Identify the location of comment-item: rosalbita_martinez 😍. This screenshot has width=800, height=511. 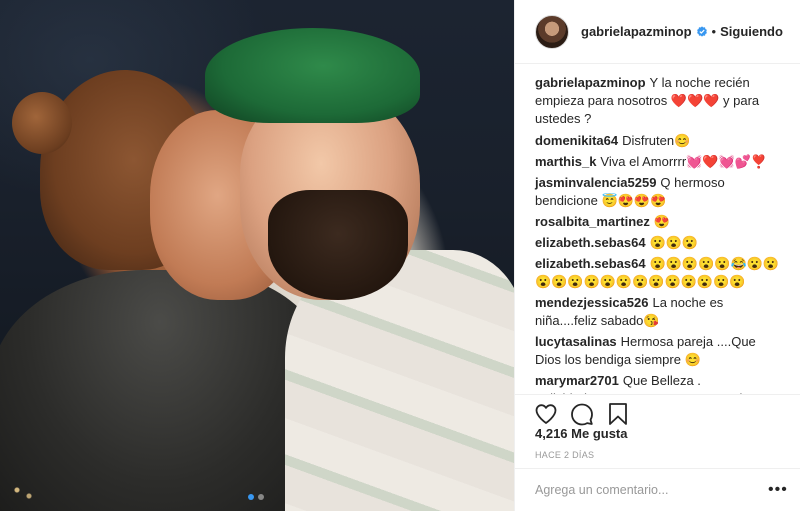
(659, 222).